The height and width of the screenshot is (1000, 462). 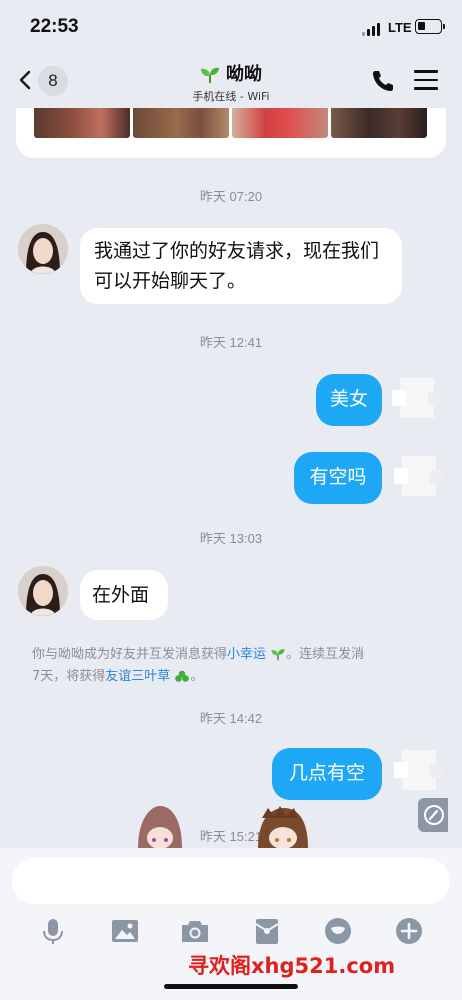 I want to click on clover-icon, so click(x=182, y=676).